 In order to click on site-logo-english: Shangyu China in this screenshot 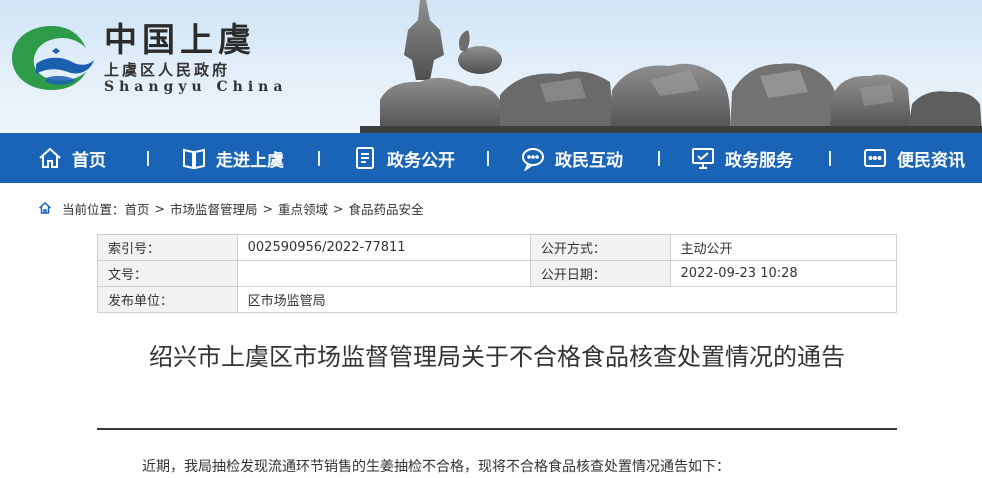, I will do `click(196, 87)`.